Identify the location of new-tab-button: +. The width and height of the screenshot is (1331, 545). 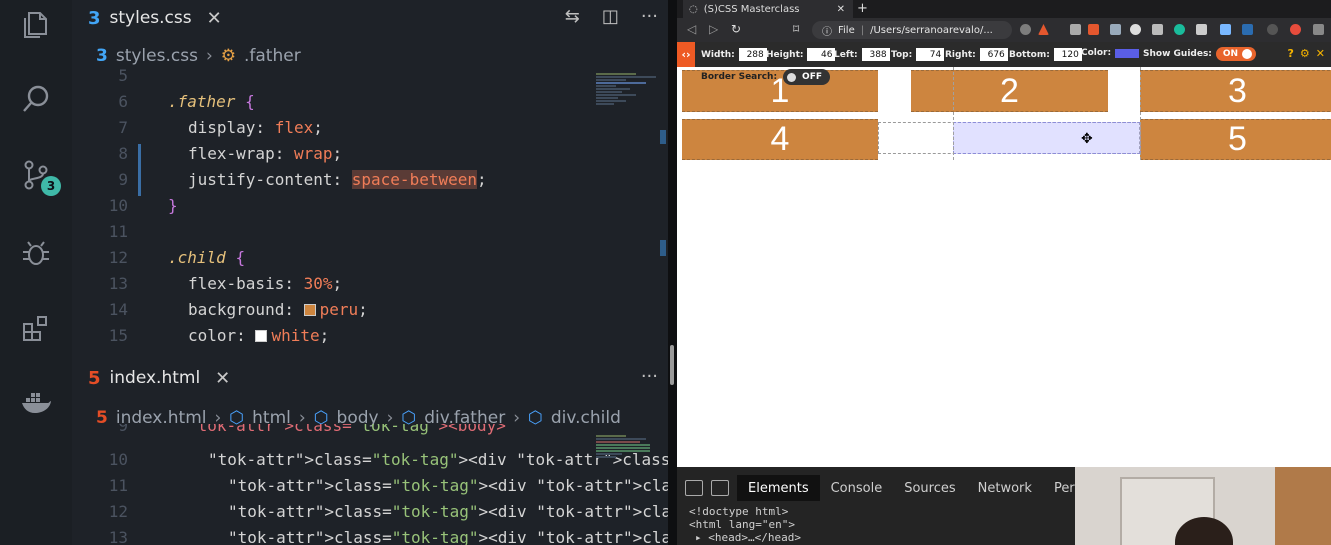
(862, 8).